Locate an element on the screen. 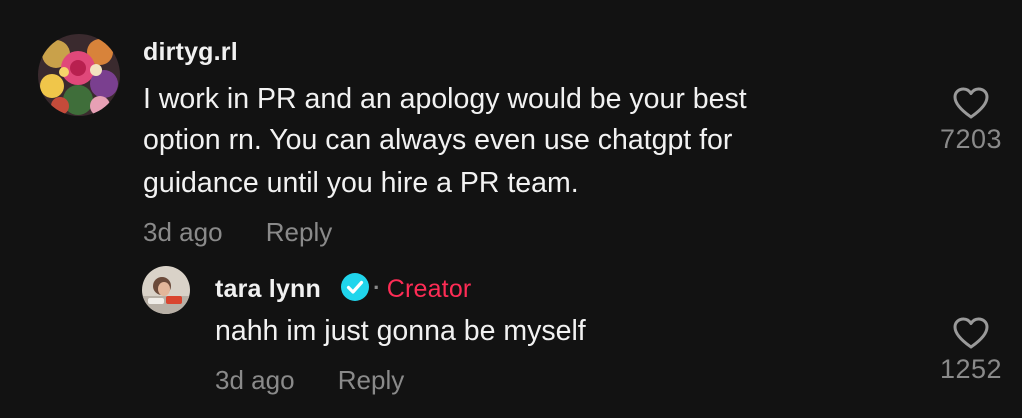 The image size is (1022, 418). flower-bouquet-avatar-image is located at coordinates (79, 75).